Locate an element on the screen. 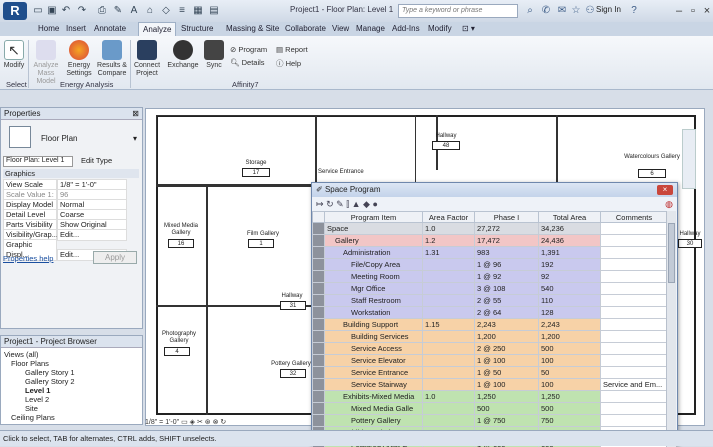 The width and height of the screenshot is (713, 447). grid-cell: 1 @ 750 is located at coordinates (507, 421).